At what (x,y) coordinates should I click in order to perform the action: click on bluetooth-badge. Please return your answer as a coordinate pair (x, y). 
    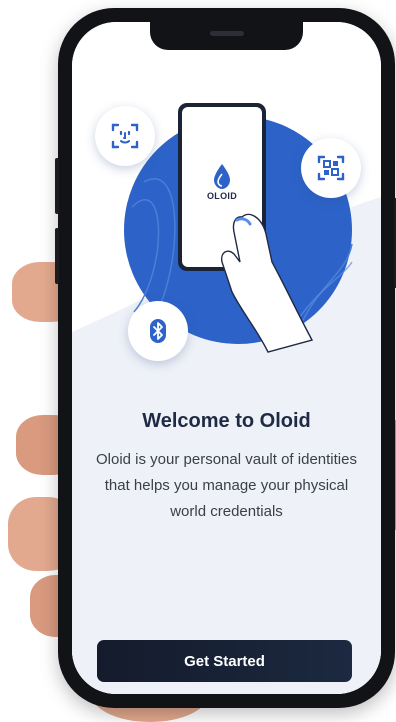
    Looking at the image, I should click on (158, 331).